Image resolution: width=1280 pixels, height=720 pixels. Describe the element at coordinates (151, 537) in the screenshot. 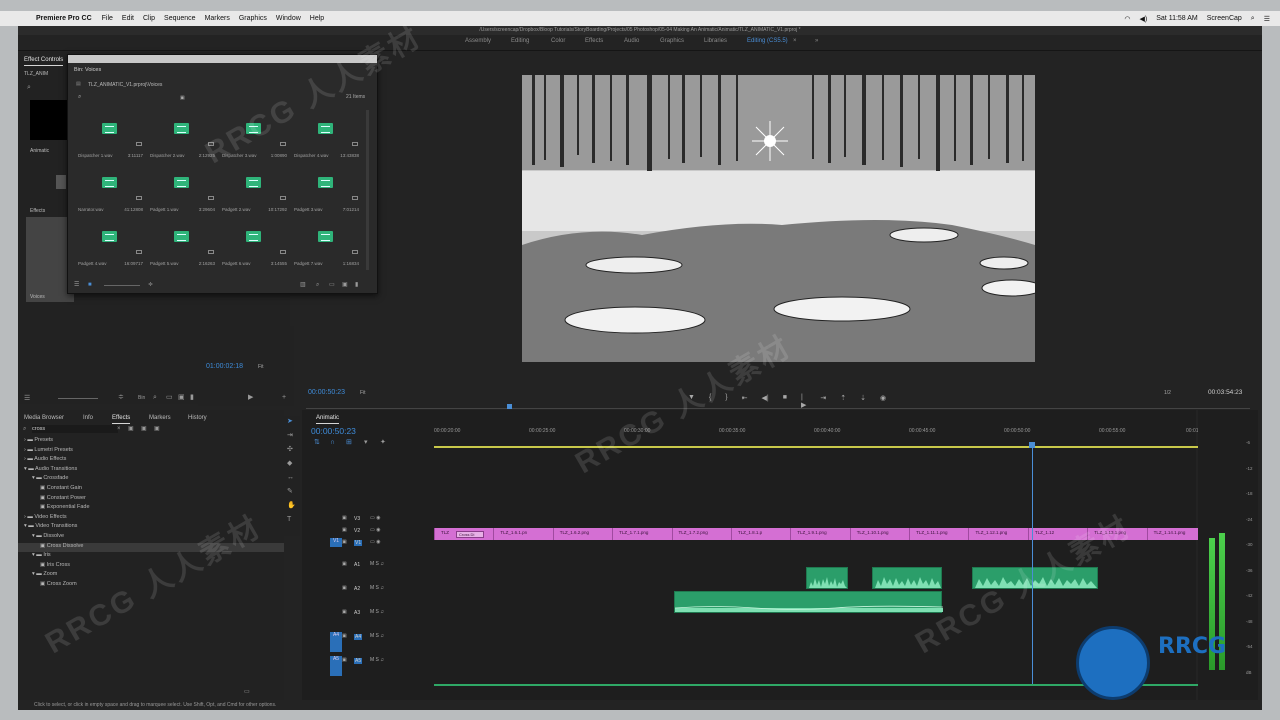

I see `effects-folder: ▾ ▬ Dissolve` at that location.